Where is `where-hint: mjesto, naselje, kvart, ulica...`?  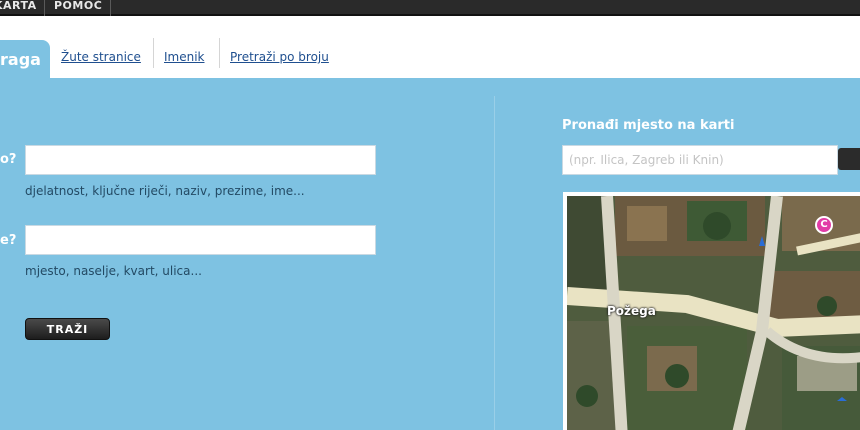 where-hint: mjesto, naselje, kvart, ulica... is located at coordinates (113, 271).